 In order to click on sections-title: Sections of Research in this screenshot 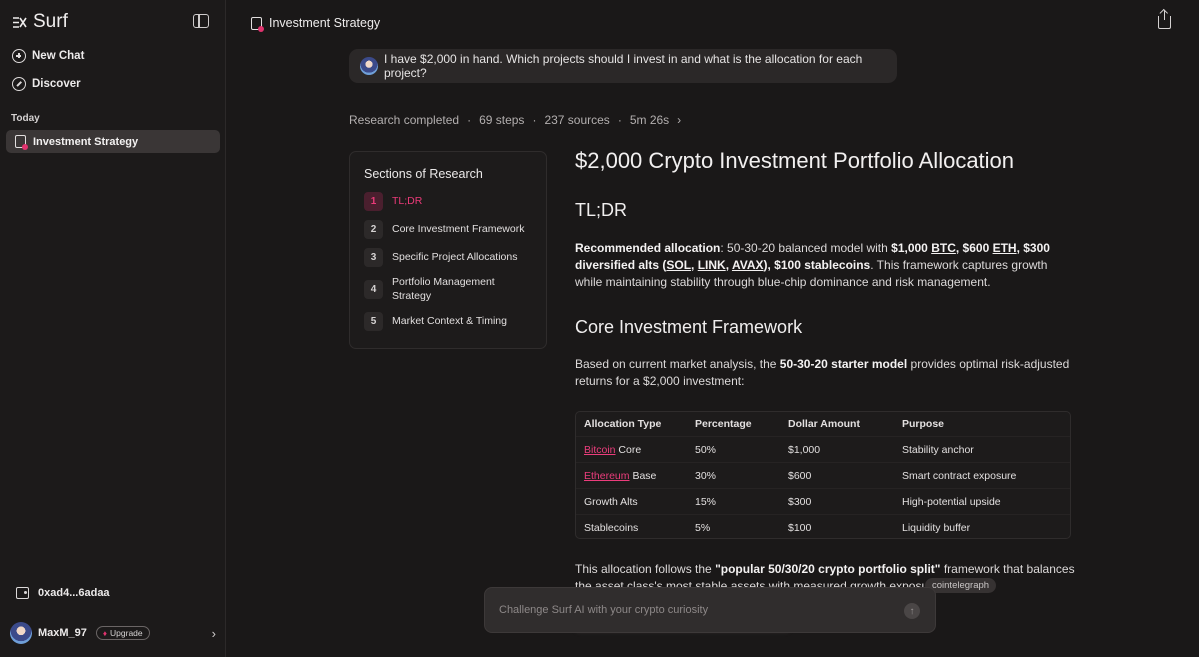, I will do `click(423, 174)`.